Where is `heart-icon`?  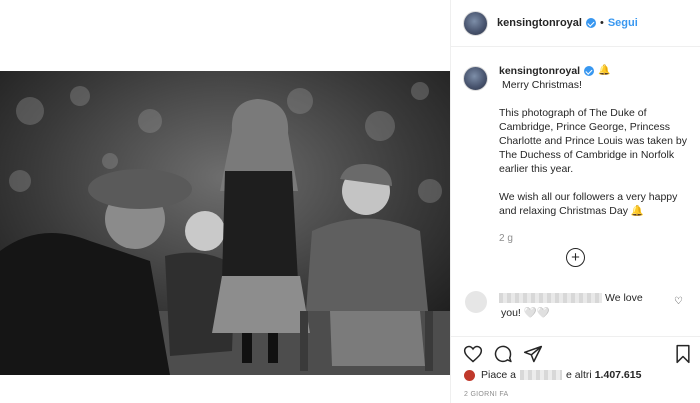 heart-icon is located at coordinates (473, 354).